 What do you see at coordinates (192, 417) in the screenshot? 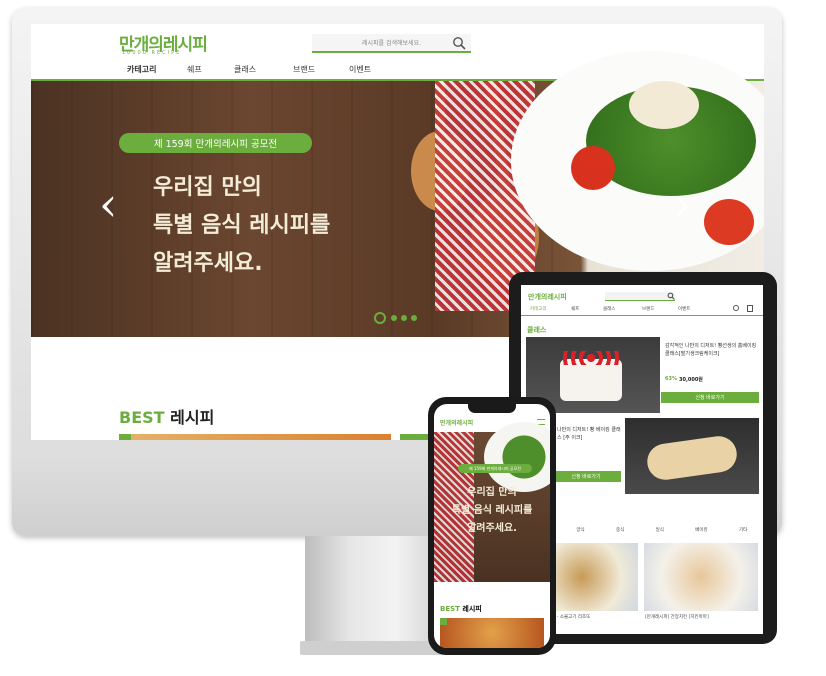
I see `best-title: 레시피` at bounding box center [192, 417].